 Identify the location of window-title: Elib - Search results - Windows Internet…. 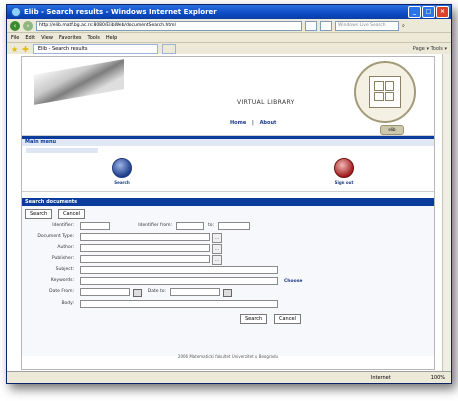
(120, 12).